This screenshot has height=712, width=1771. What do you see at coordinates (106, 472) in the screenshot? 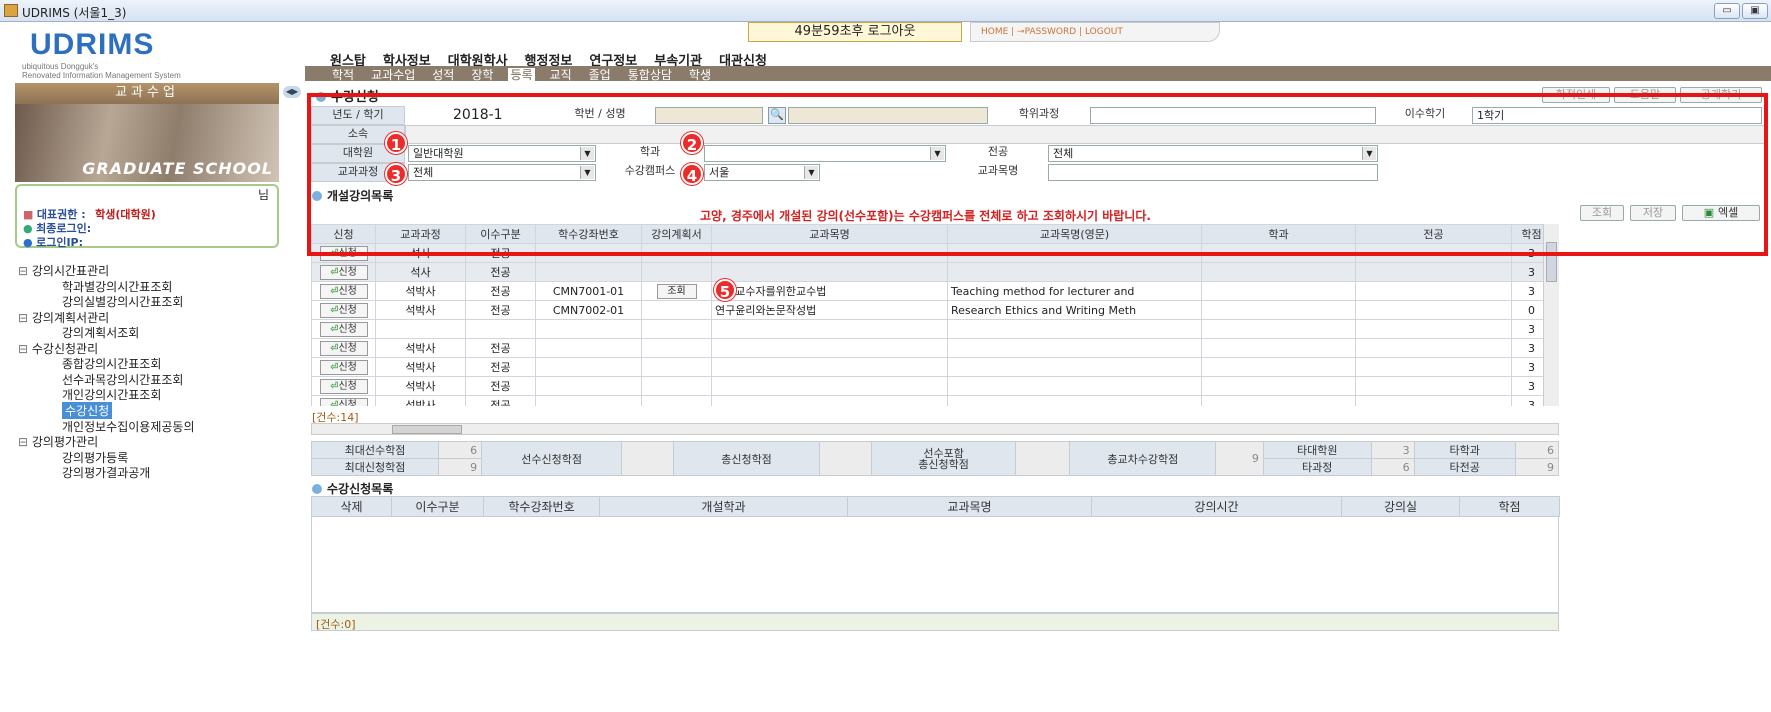
I see `sidebar-item: 강의평가결과공개` at bounding box center [106, 472].